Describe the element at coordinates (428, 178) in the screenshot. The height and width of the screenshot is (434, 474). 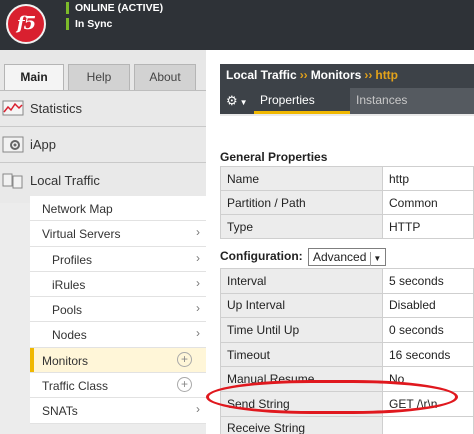
I see `property-value: http` at that location.